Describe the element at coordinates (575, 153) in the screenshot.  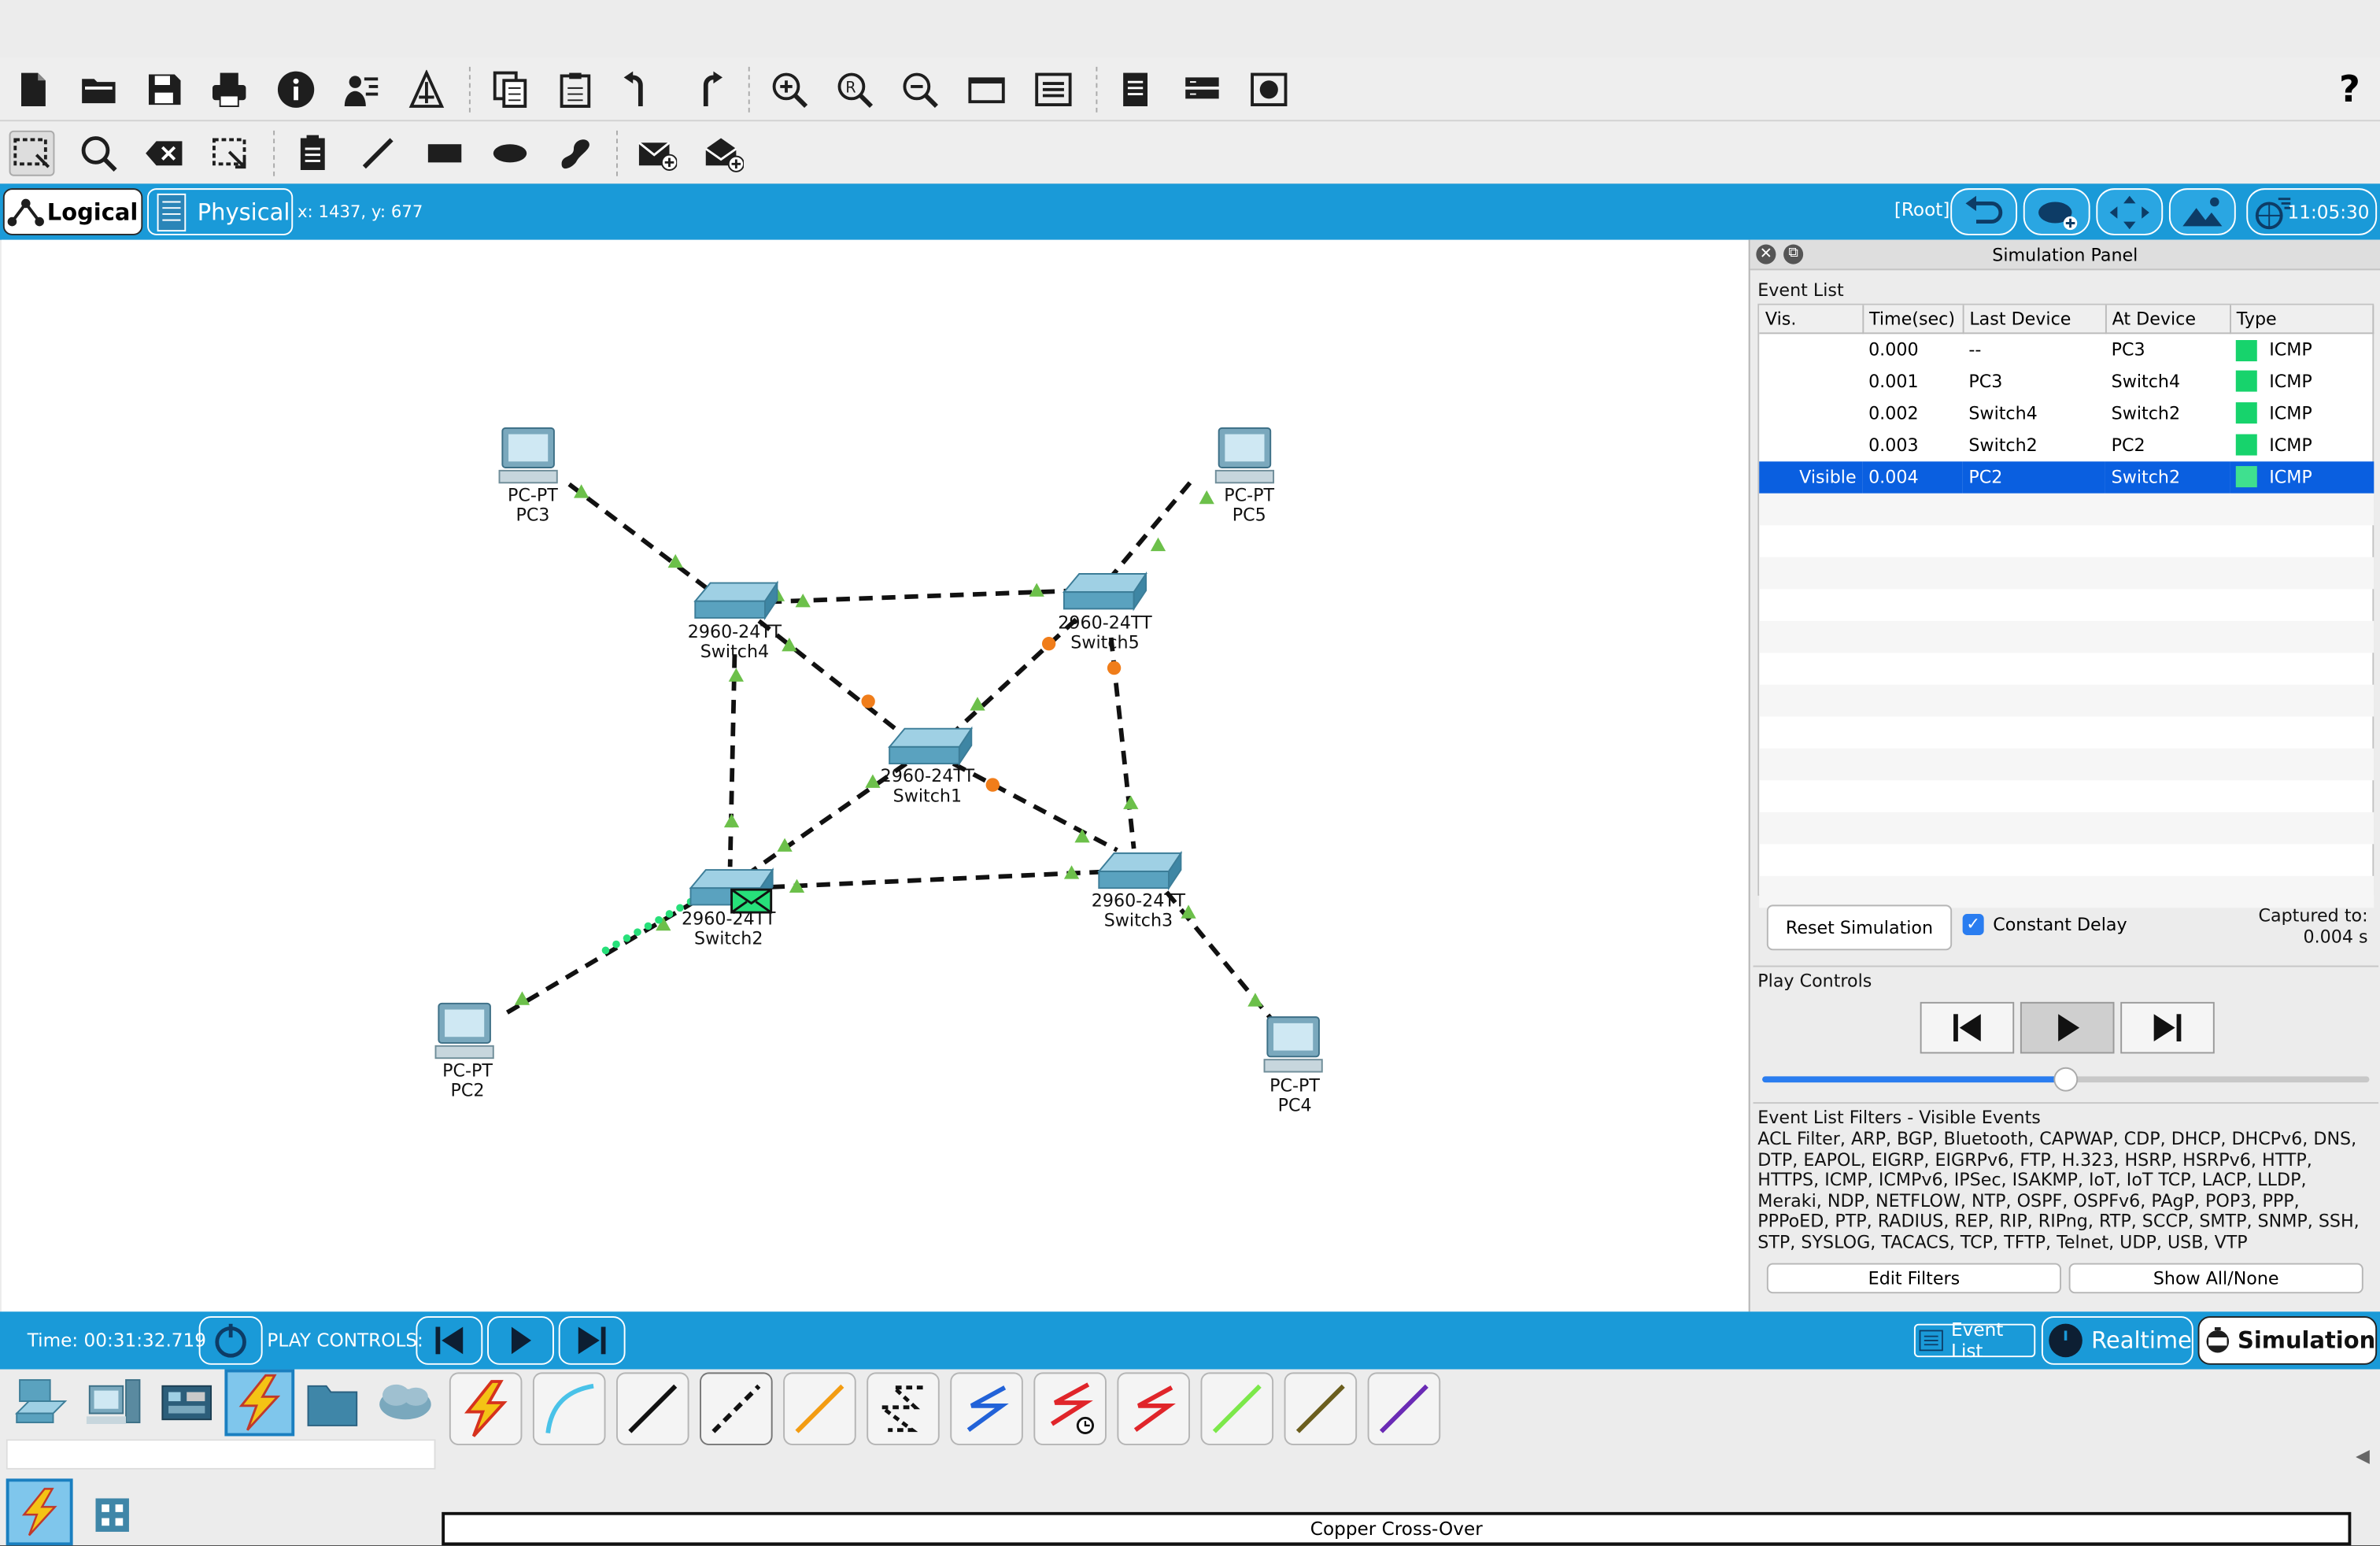
I see `freeform-icon` at that location.